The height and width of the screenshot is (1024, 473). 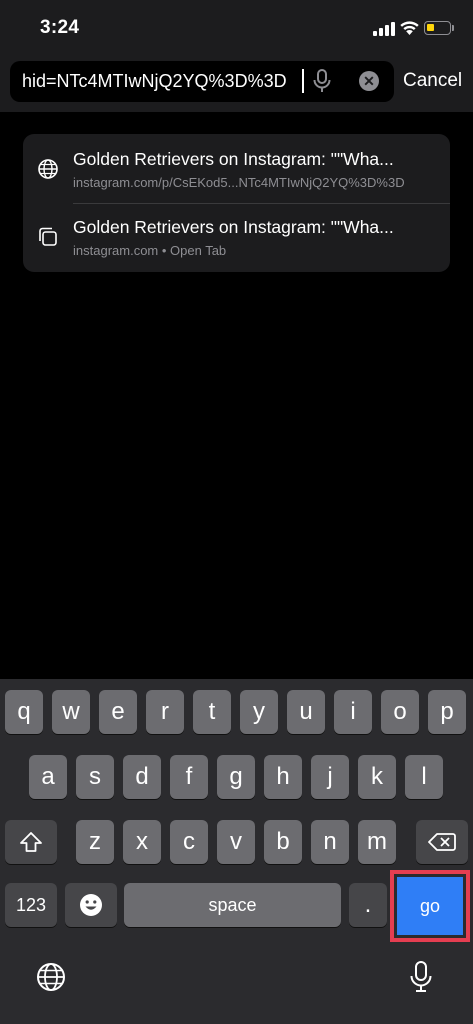 What do you see at coordinates (60, 27) in the screenshot?
I see `status-time: 3:24` at bounding box center [60, 27].